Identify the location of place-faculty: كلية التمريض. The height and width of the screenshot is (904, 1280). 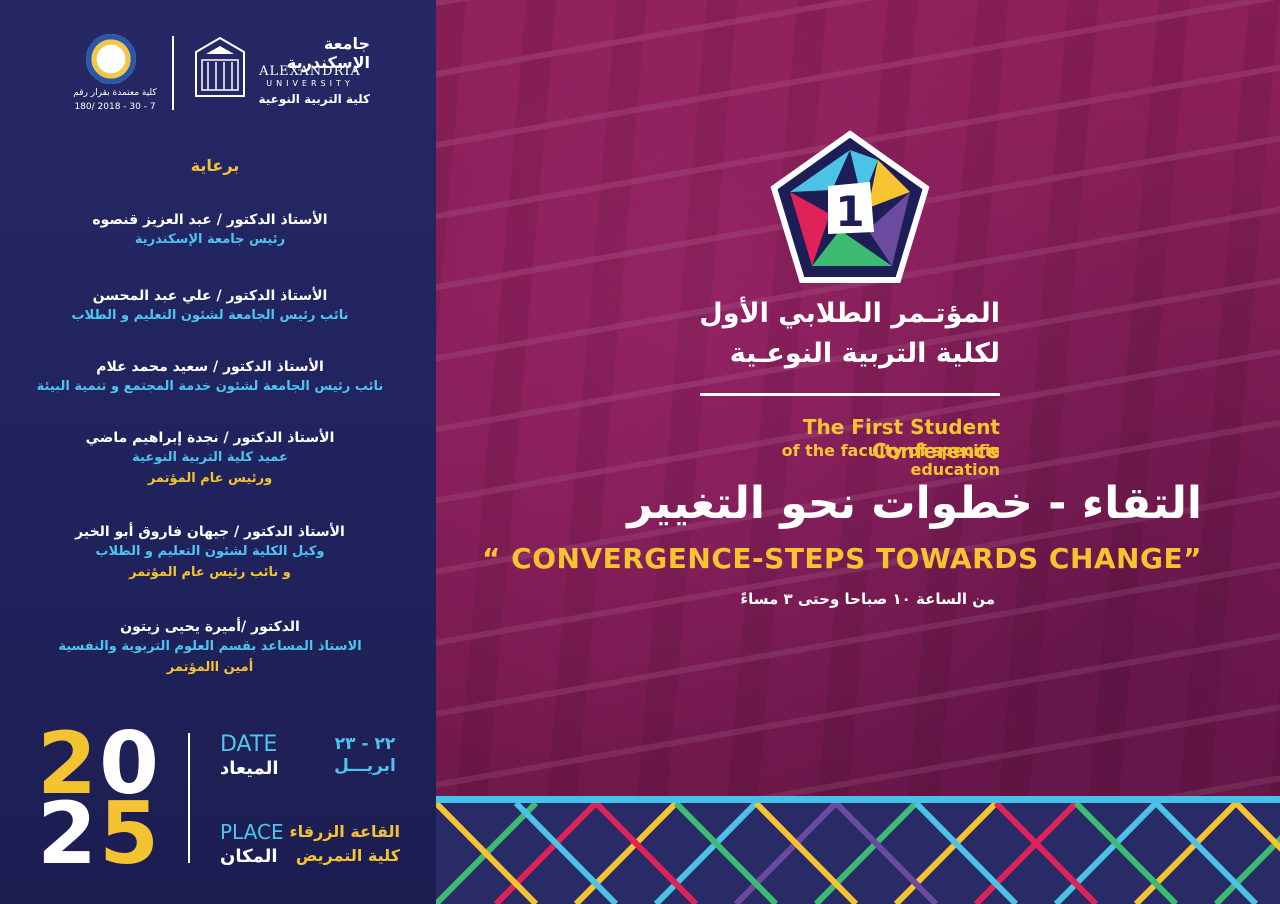
(347, 855).